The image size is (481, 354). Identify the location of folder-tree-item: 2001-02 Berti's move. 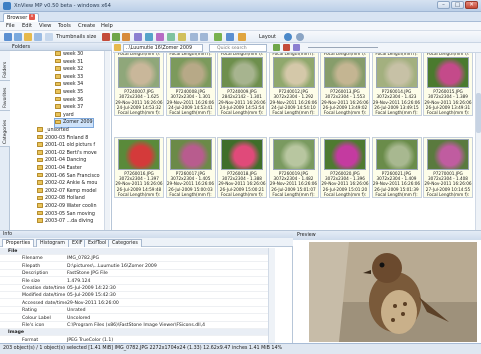
(67, 153).